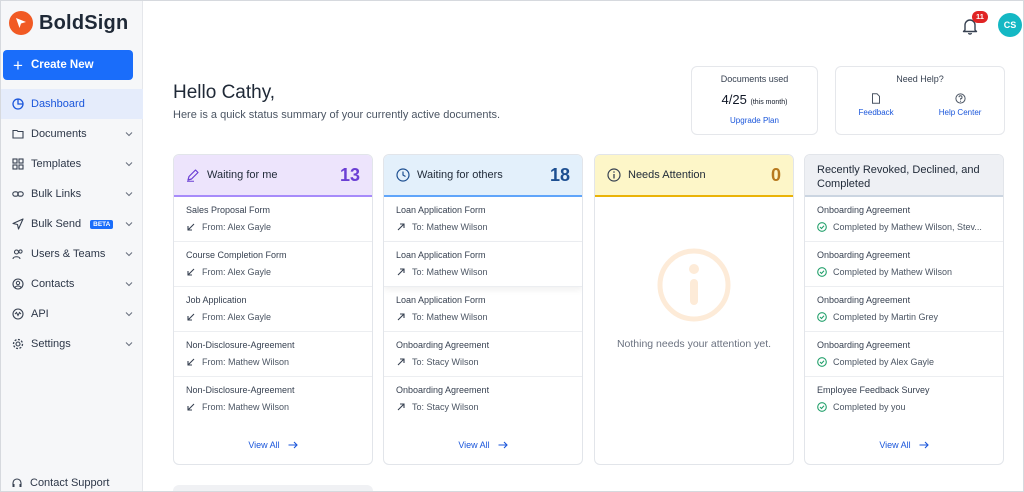  Describe the element at coordinates (734, 99) in the screenshot. I see `documents-used-count: 4/25` at that location.